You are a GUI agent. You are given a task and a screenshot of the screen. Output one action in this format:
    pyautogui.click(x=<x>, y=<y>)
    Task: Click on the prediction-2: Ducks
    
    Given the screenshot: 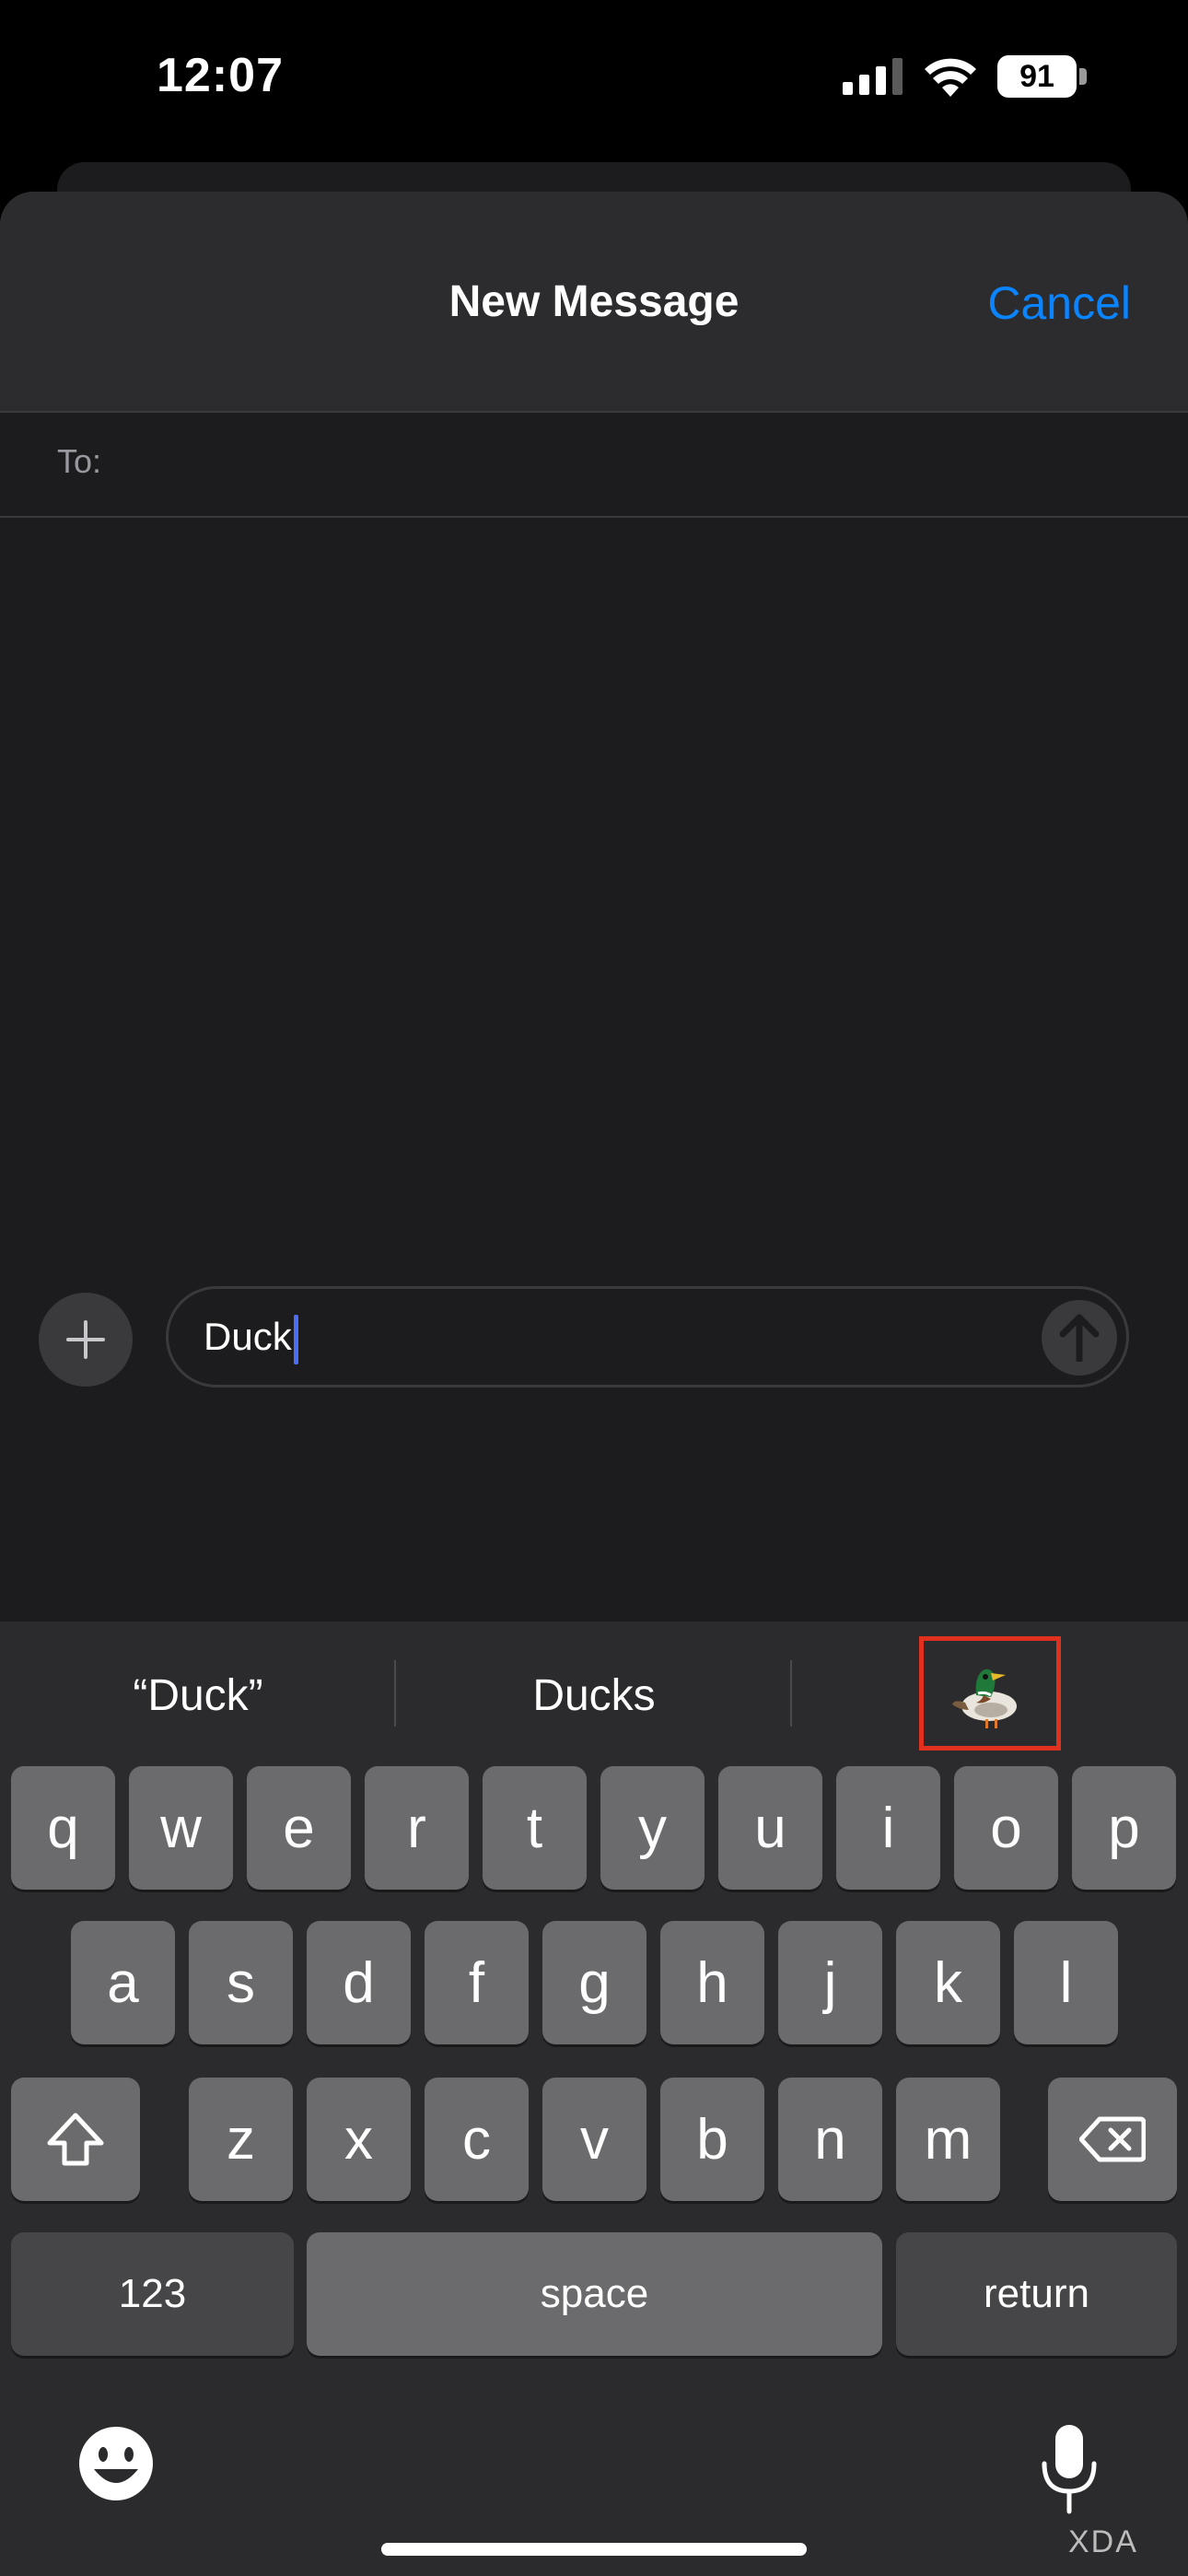 What is the action you would take?
    pyautogui.click(x=594, y=1695)
    